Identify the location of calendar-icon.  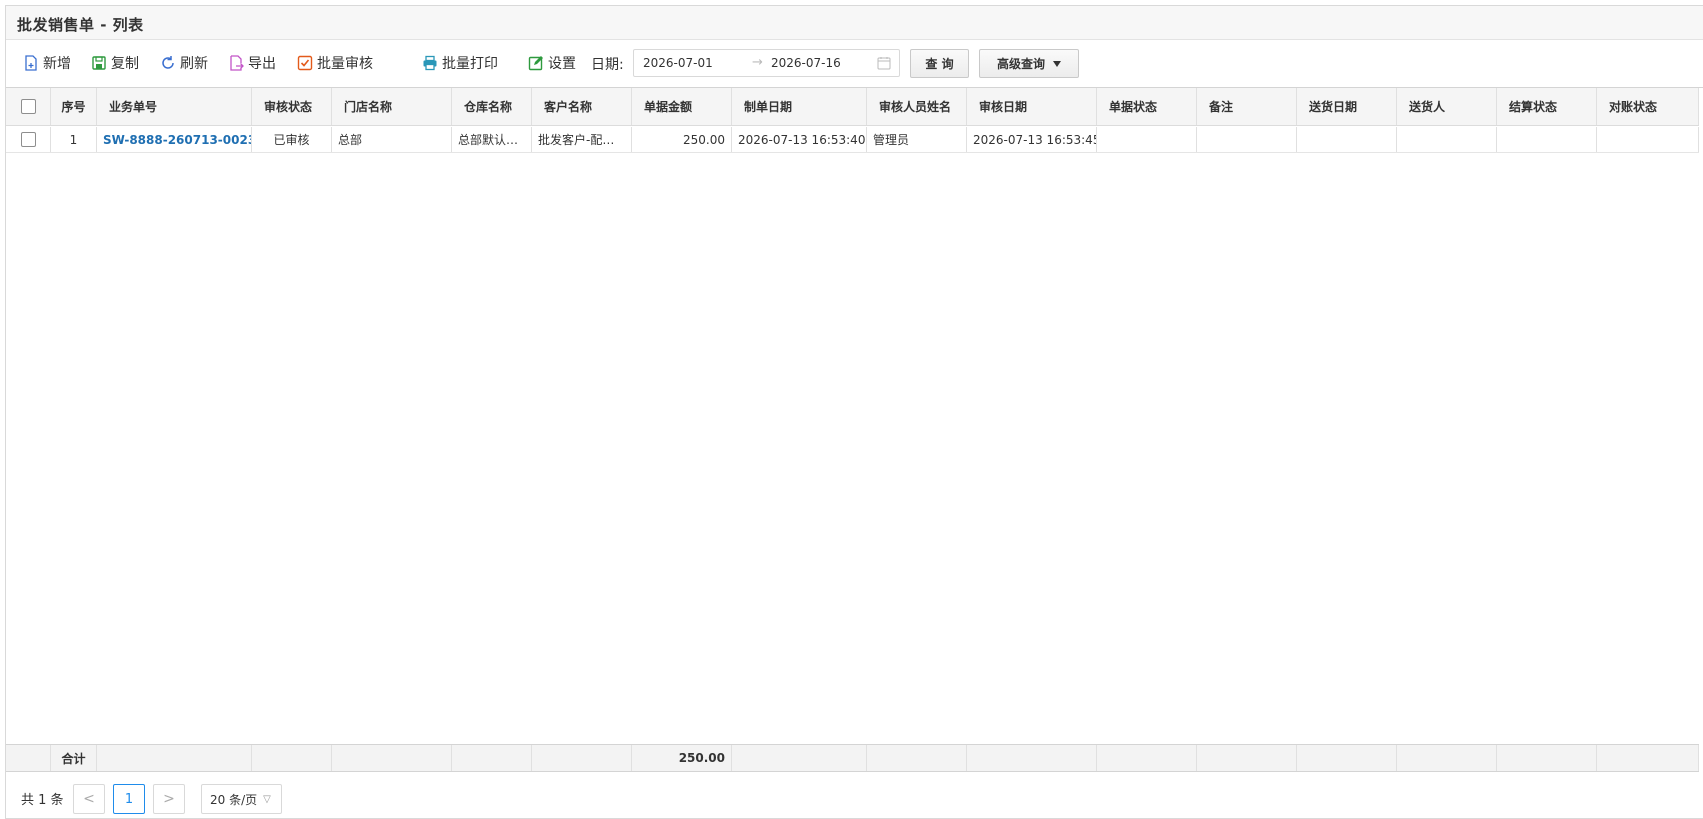
(884, 63).